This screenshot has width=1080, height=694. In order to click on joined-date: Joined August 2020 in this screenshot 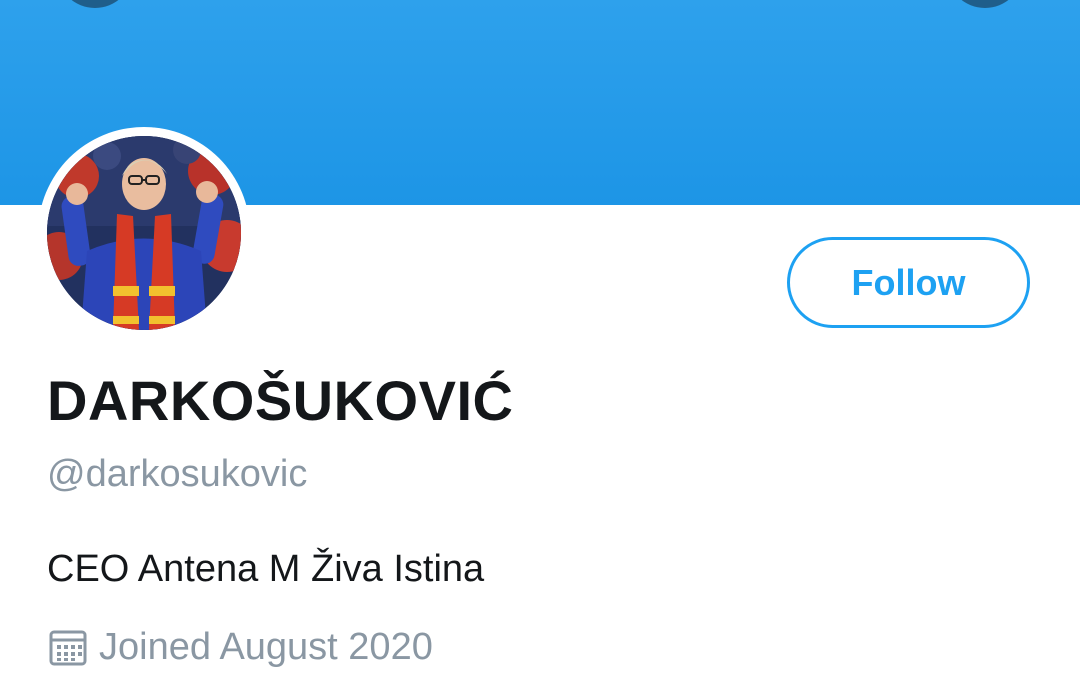, I will do `click(266, 647)`.